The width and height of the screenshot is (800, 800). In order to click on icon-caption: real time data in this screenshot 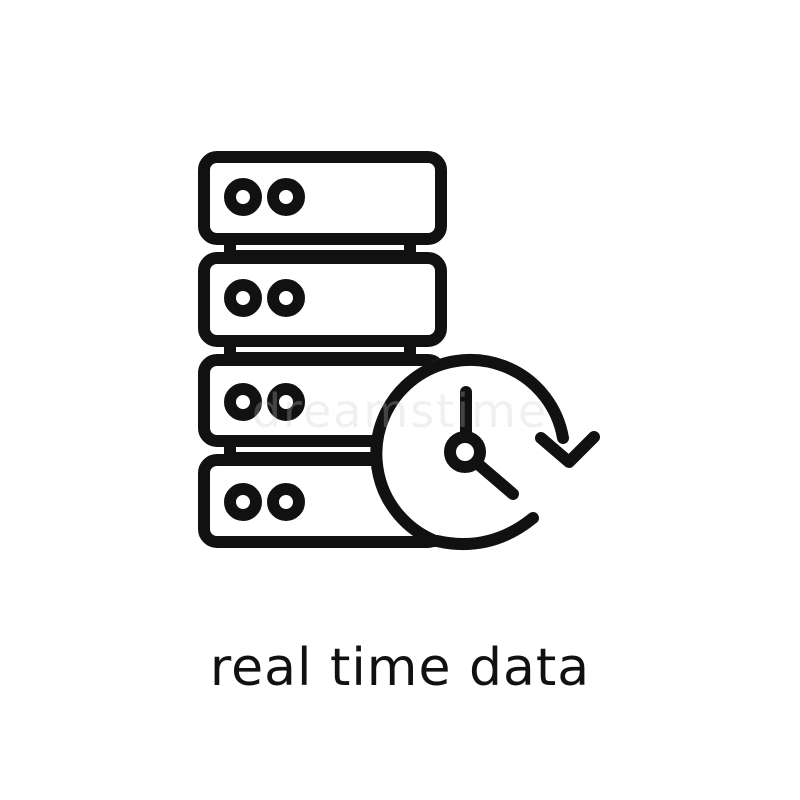, I will do `click(400, 668)`.